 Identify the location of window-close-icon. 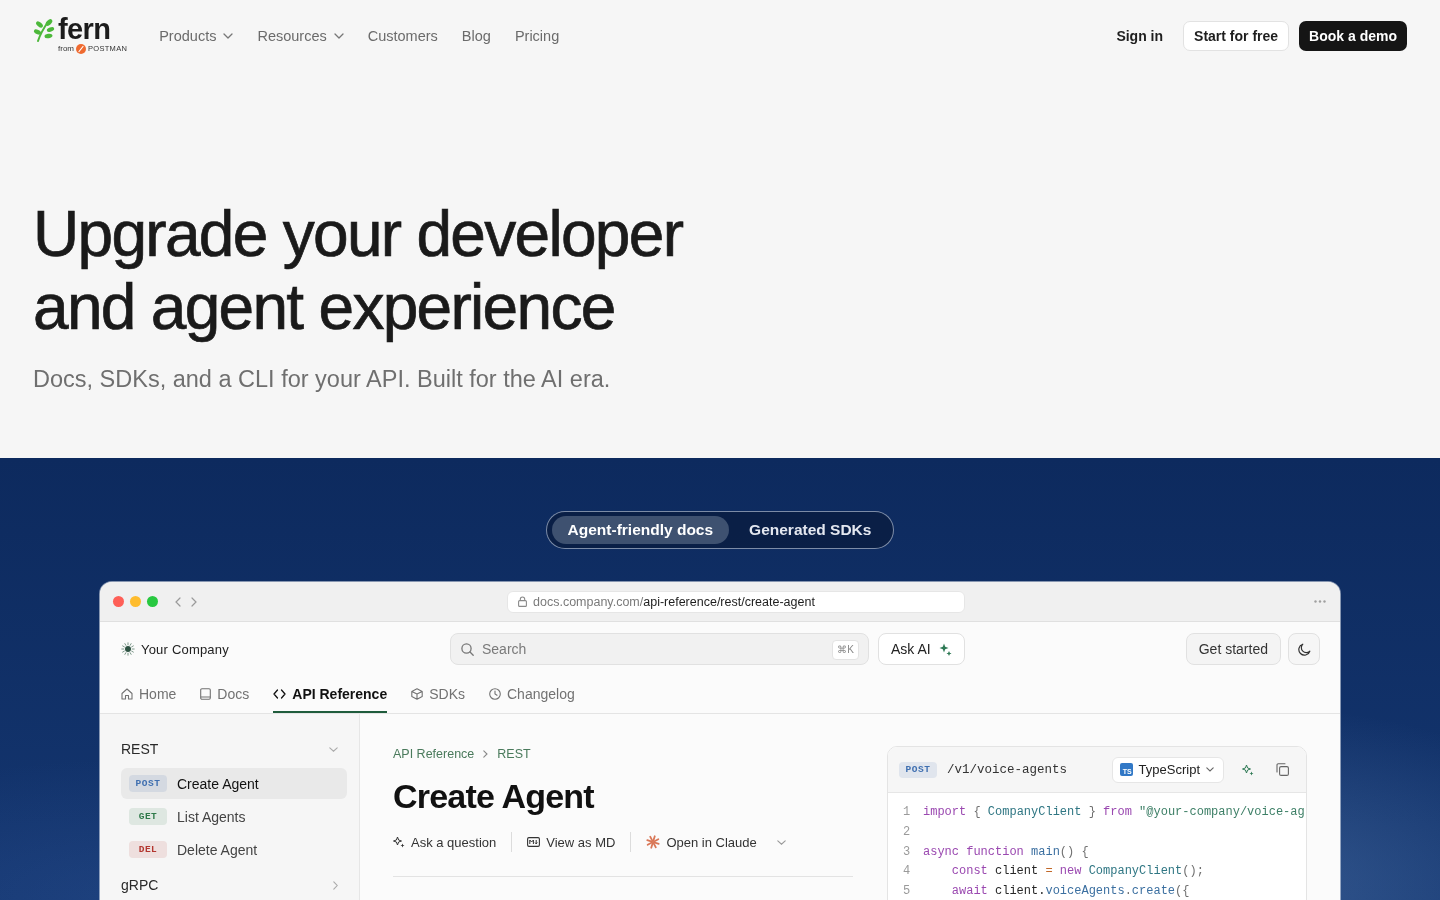
(118, 601).